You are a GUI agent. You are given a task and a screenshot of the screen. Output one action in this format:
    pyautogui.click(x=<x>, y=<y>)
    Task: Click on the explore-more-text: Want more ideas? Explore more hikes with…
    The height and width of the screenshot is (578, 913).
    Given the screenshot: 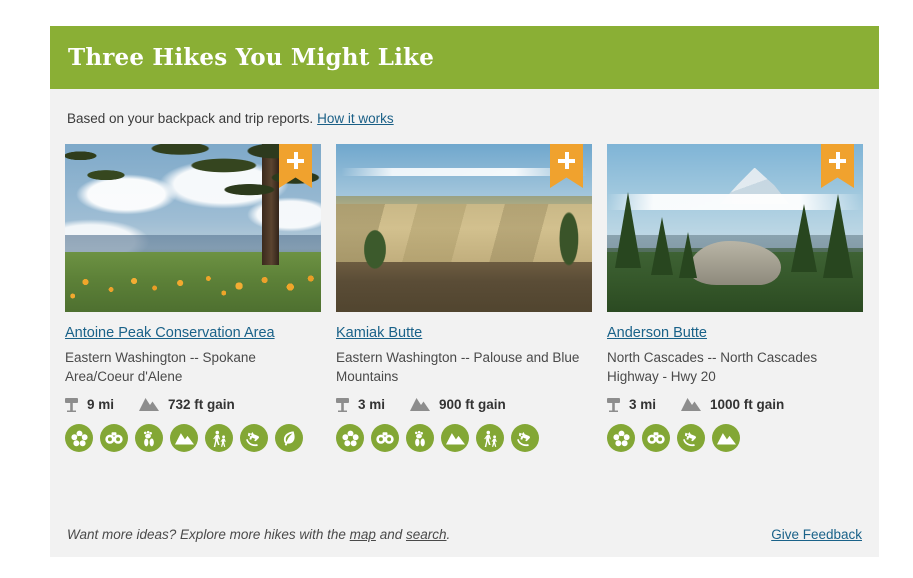 What is the action you would take?
    pyautogui.click(x=258, y=534)
    